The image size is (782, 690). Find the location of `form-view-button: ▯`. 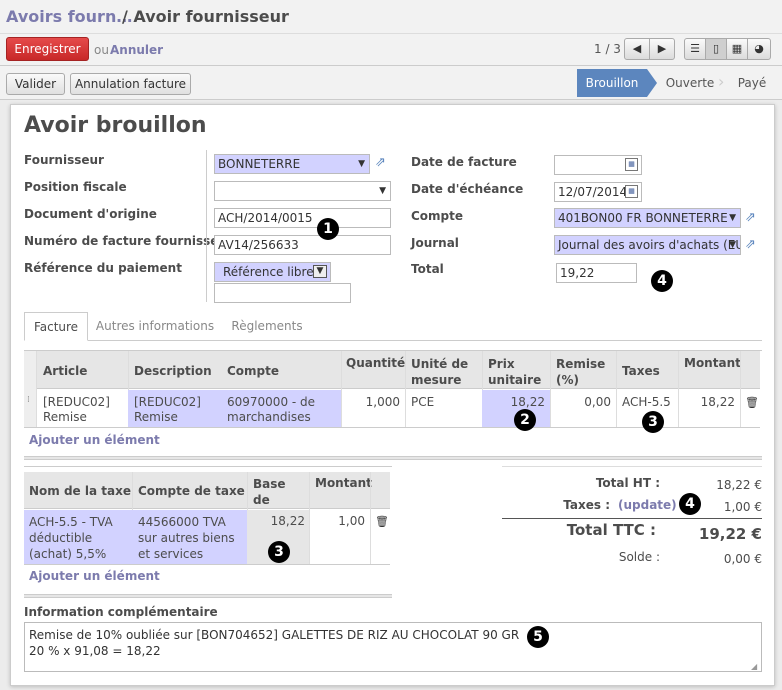

form-view-button: ▯ is located at coordinates (716, 49).